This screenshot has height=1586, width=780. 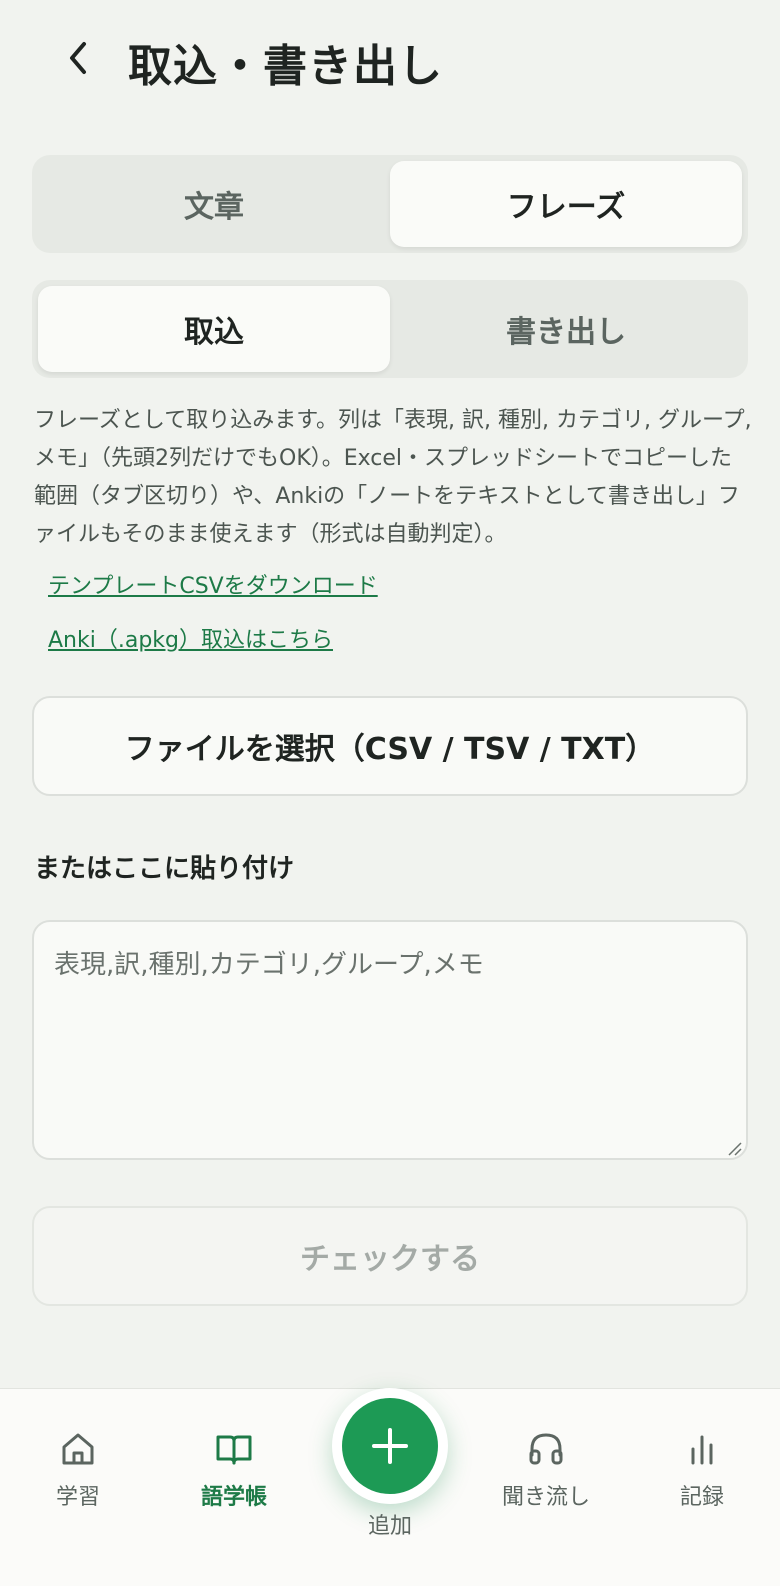 What do you see at coordinates (545, 1497) in the screenshot?
I see `nav-label-listen: 聞き流し` at bounding box center [545, 1497].